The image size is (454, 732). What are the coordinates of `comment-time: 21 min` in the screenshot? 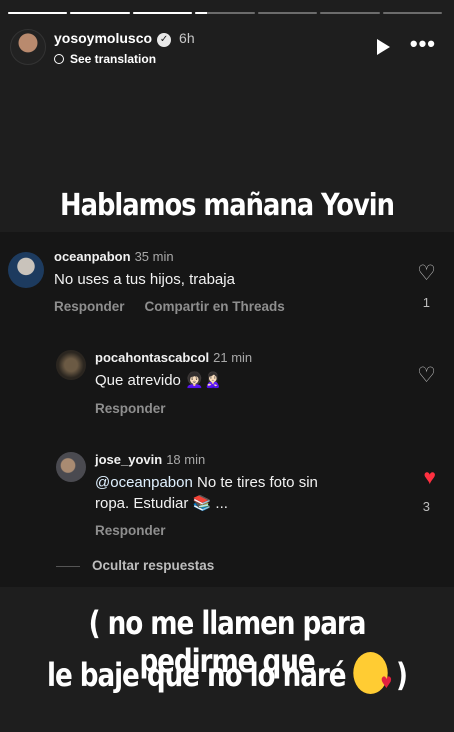 It's located at (233, 357).